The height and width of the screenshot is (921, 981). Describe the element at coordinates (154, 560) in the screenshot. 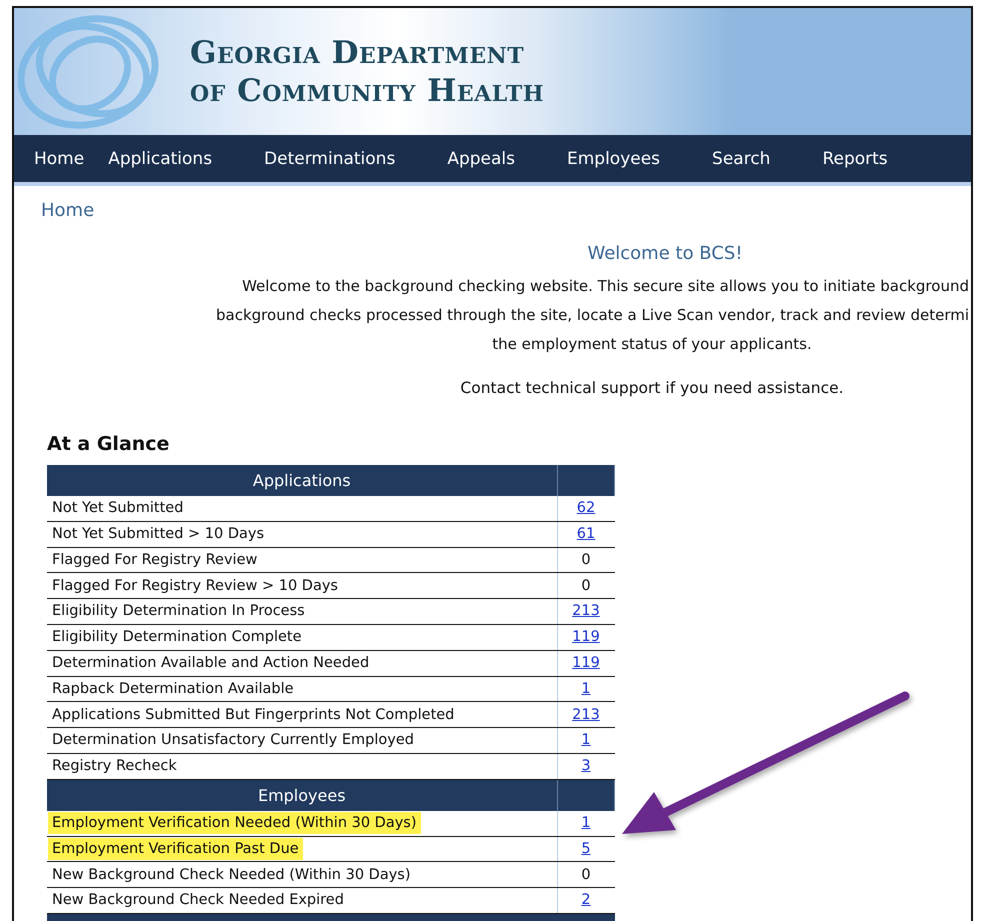

I see `row-label: Flagged For Registry Review` at that location.